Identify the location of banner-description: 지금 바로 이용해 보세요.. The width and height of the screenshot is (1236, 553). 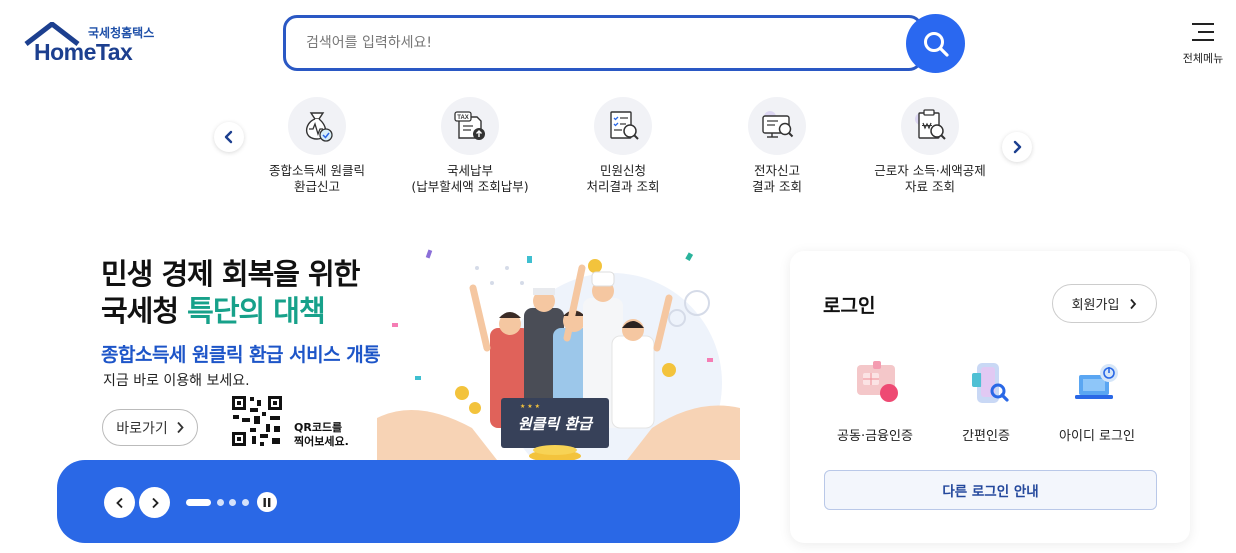
(176, 381).